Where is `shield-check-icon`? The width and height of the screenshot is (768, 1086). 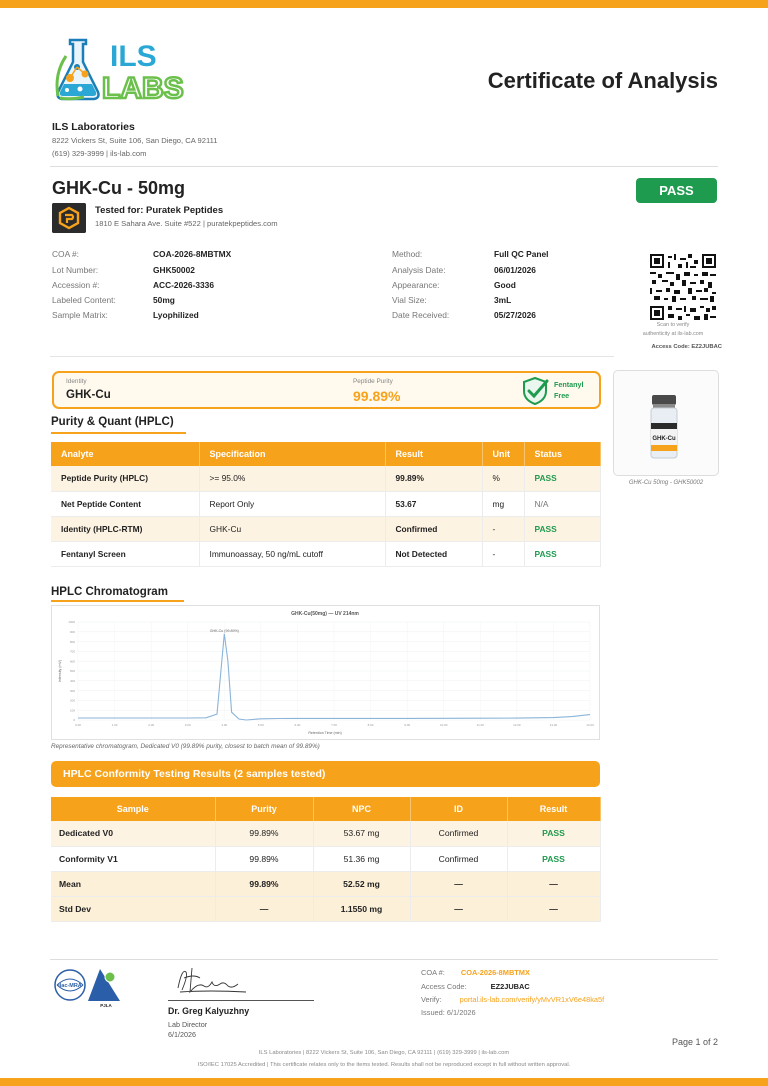 shield-check-icon is located at coordinates (536, 391).